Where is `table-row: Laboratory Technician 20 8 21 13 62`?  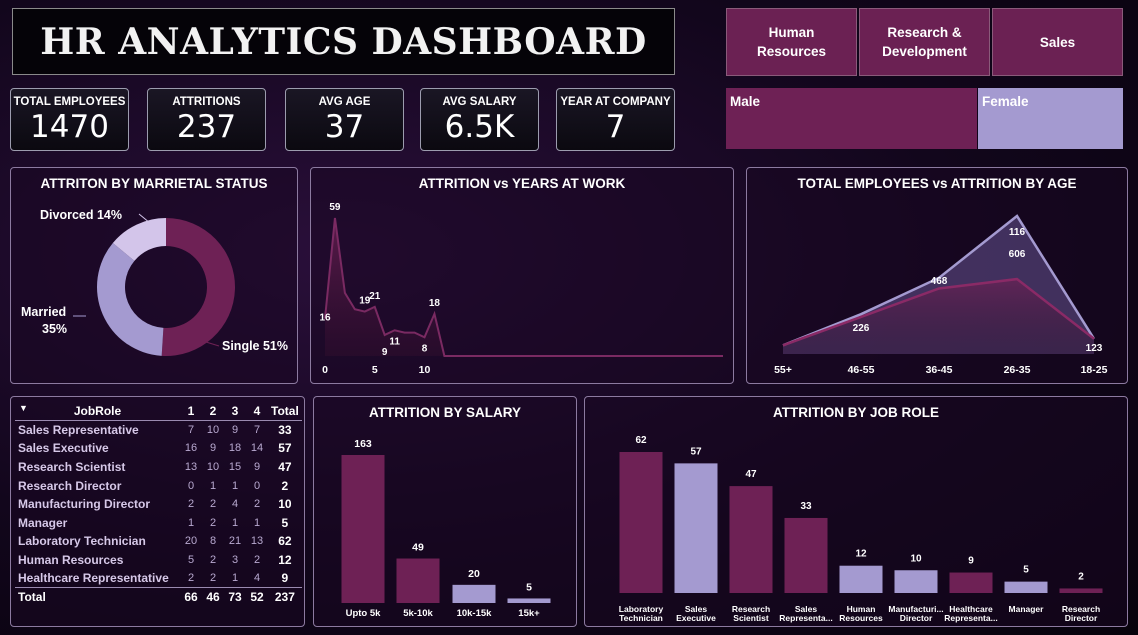 table-row: Laboratory Technician 20 8 21 13 62 is located at coordinates (158, 541).